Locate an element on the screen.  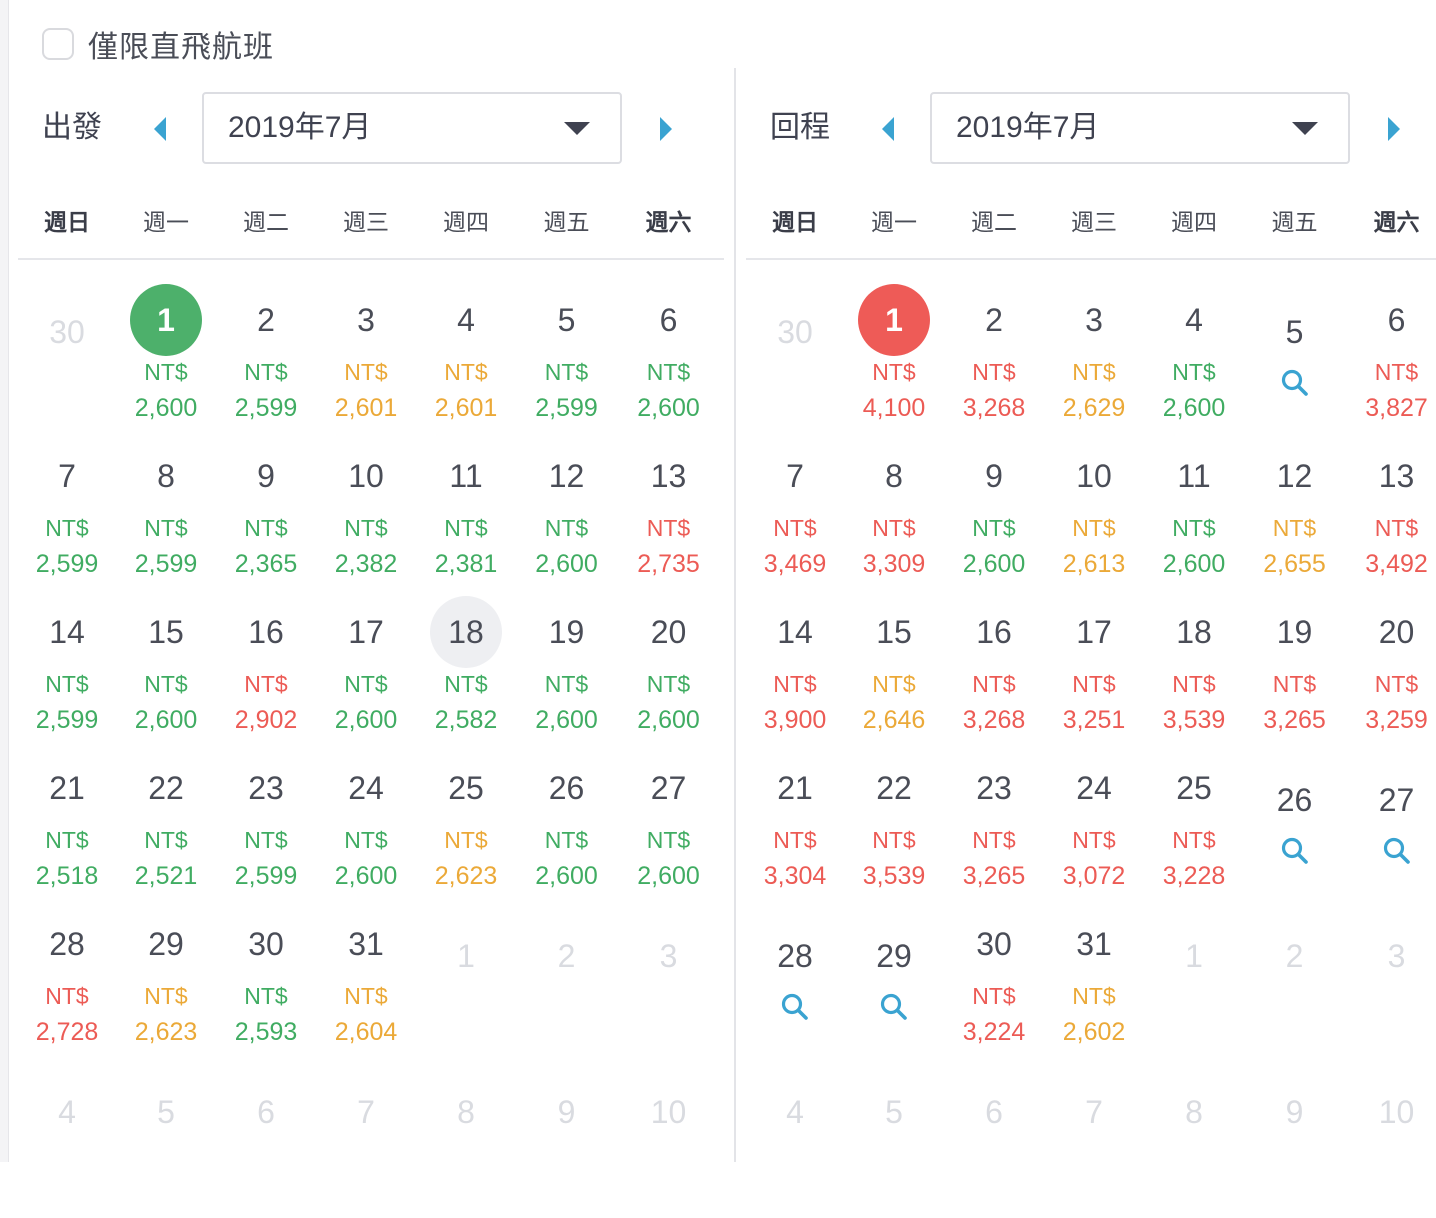
day-cell: 19 NT$ 2,600 is located at coordinates (566, 672).